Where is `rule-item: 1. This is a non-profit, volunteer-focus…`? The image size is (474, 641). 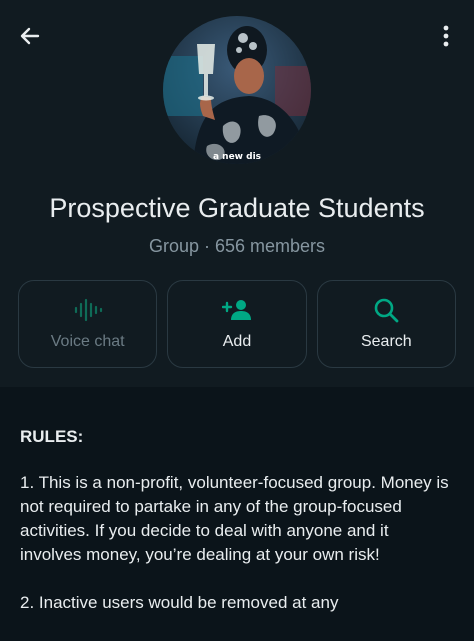 rule-item: 1. This is a non-profit, volunteer-focus… is located at coordinates (234, 518).